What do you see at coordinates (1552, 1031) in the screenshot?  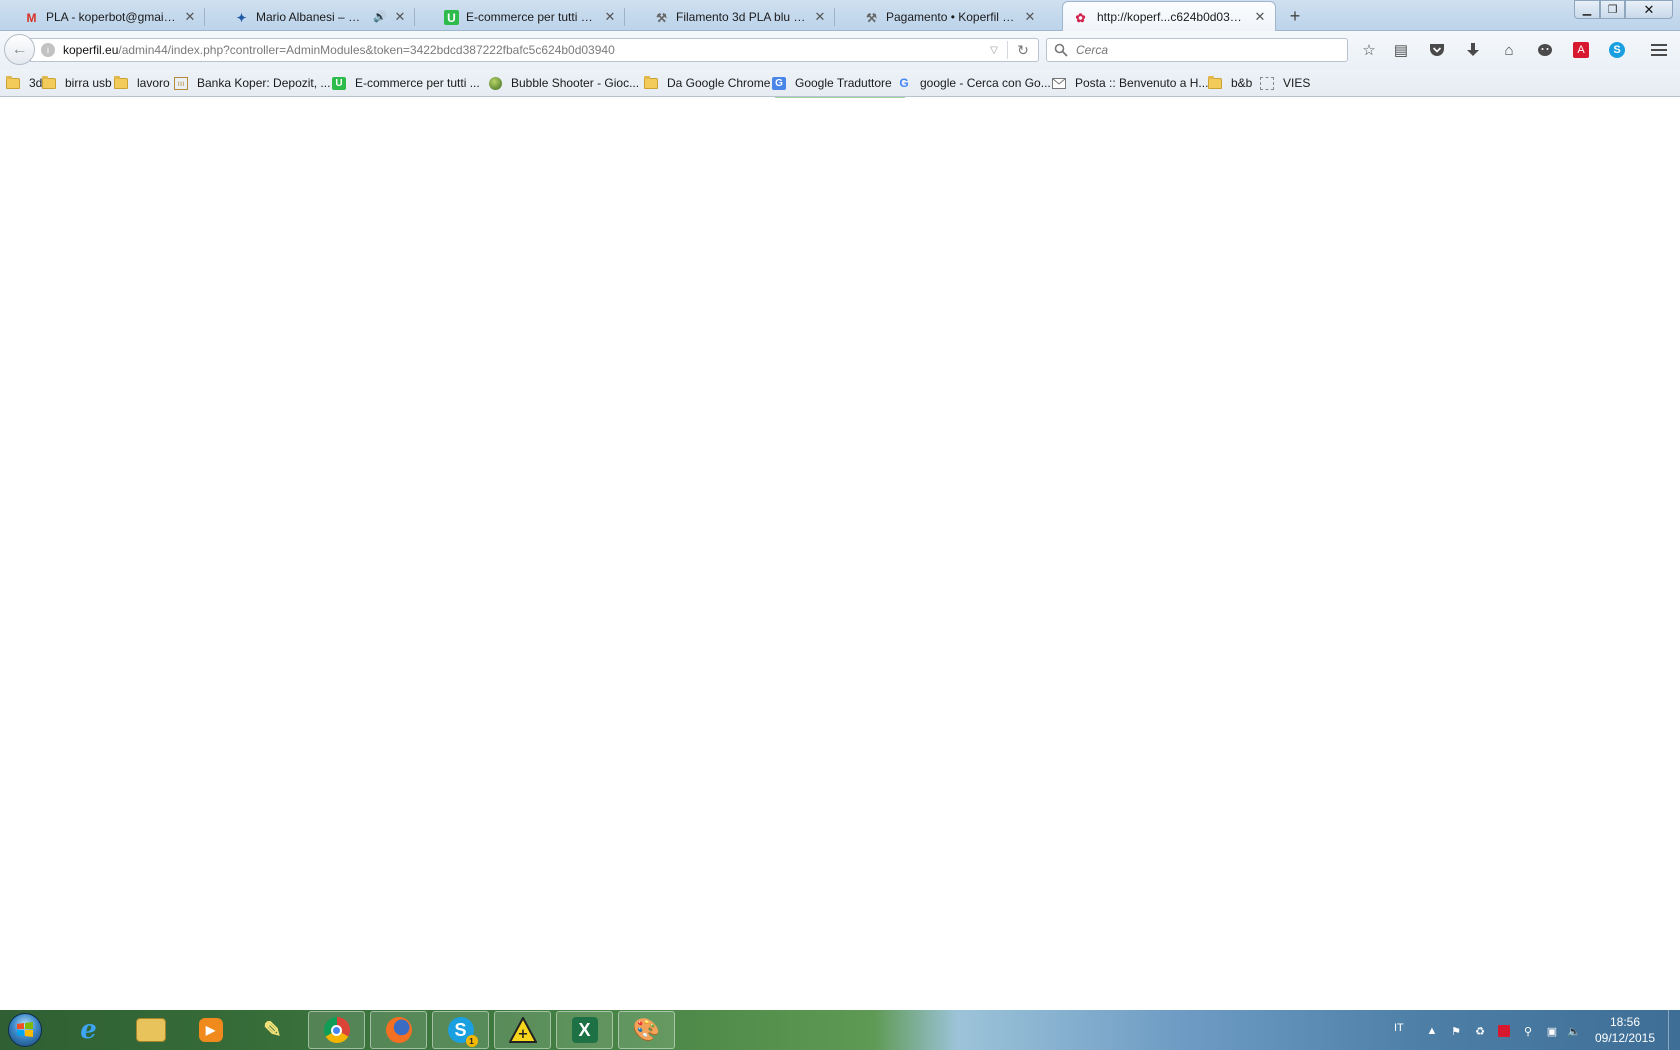 I see `network-icon: ▣` at bounding box center [1552, 1031].